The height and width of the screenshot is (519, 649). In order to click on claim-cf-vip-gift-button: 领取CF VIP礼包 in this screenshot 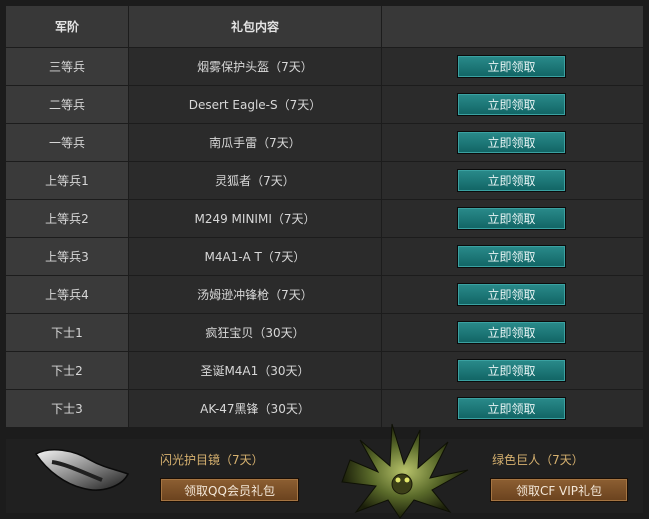, I will do `click(559, 490)`.